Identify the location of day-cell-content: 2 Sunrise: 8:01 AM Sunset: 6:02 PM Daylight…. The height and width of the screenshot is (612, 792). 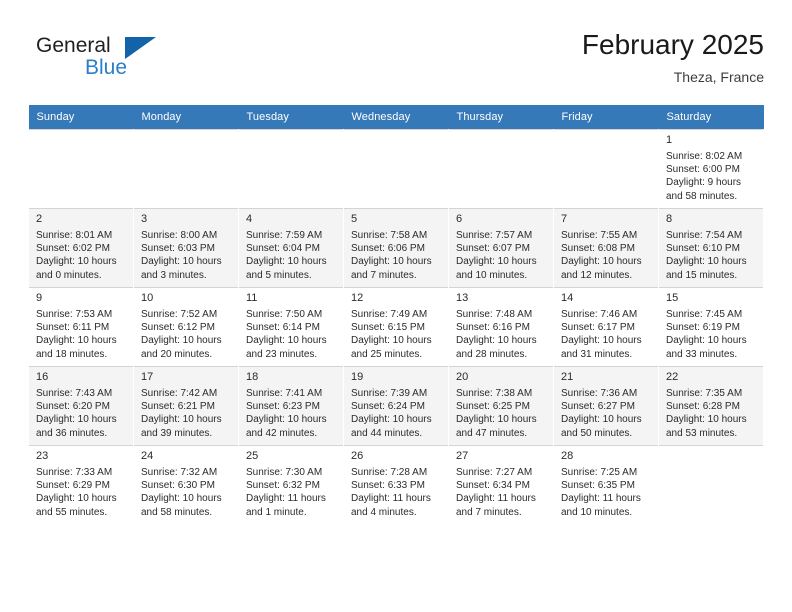
(81, 248).